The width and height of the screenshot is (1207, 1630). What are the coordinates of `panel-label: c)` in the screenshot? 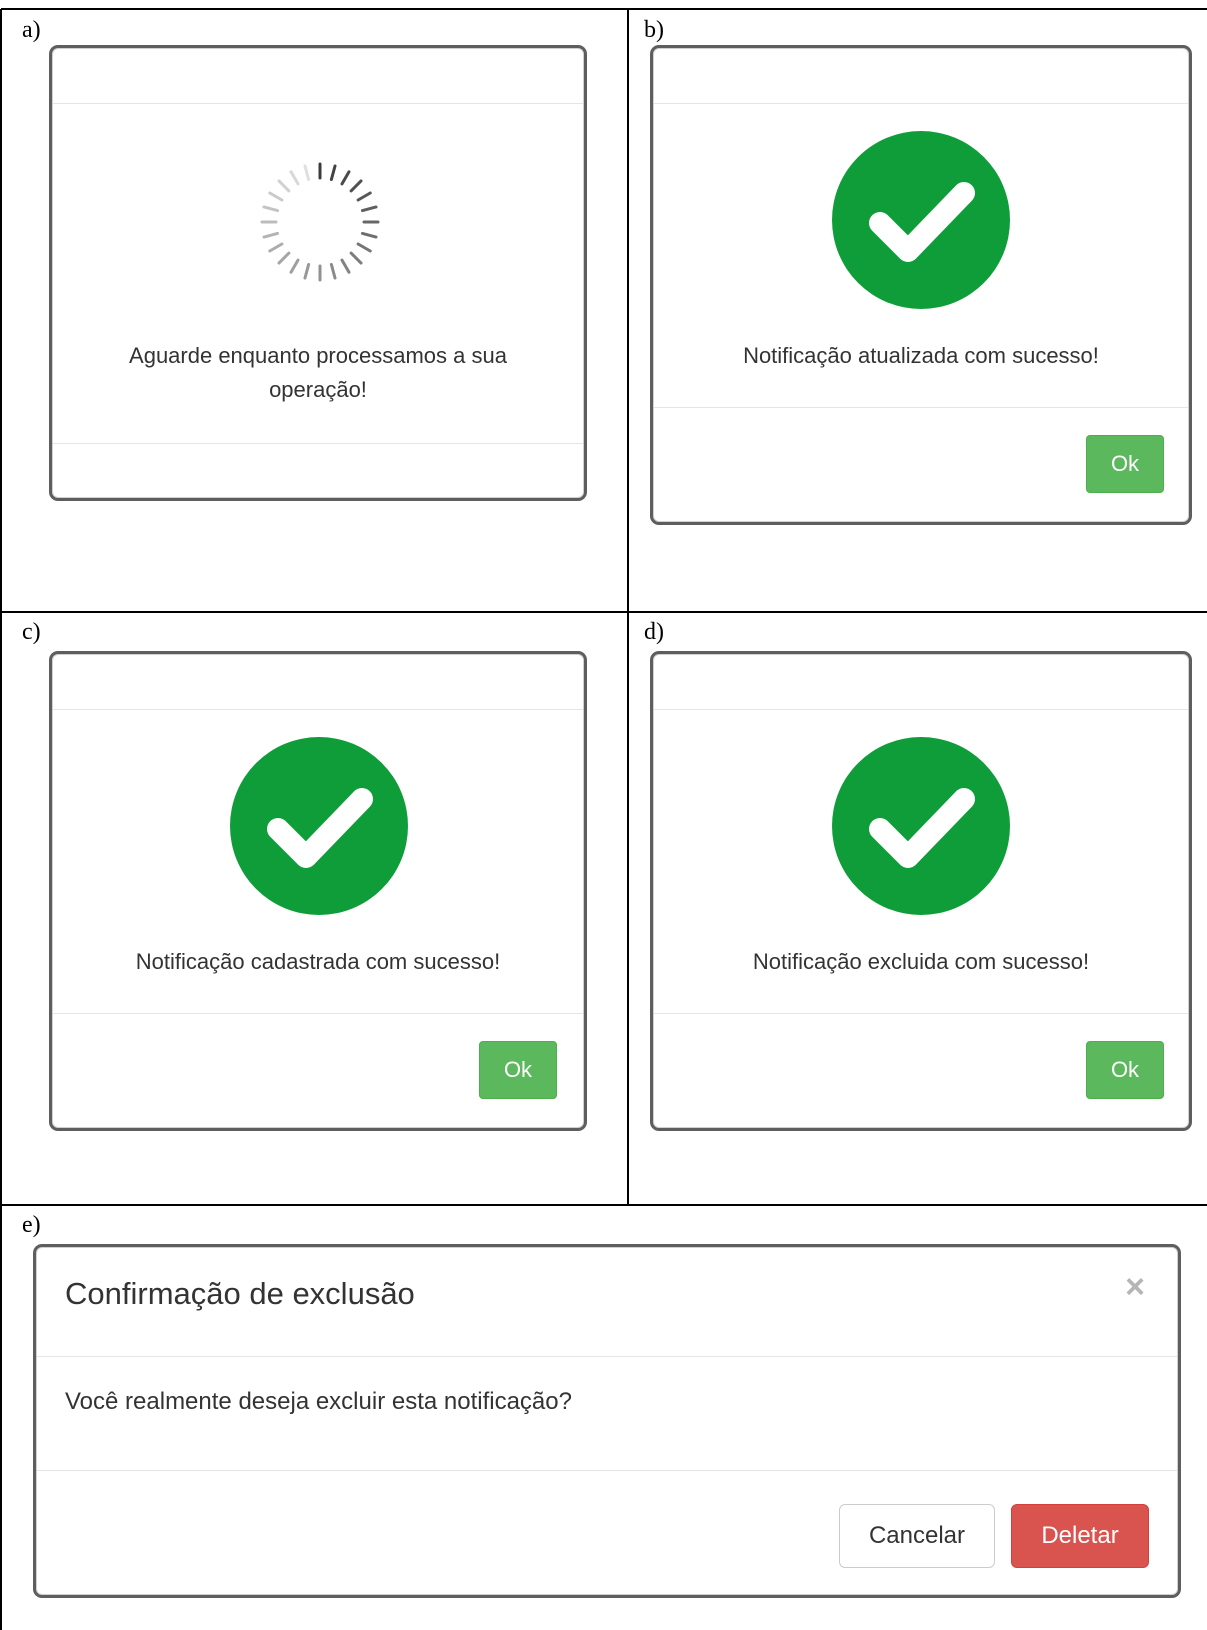 It's located at (31, 632).